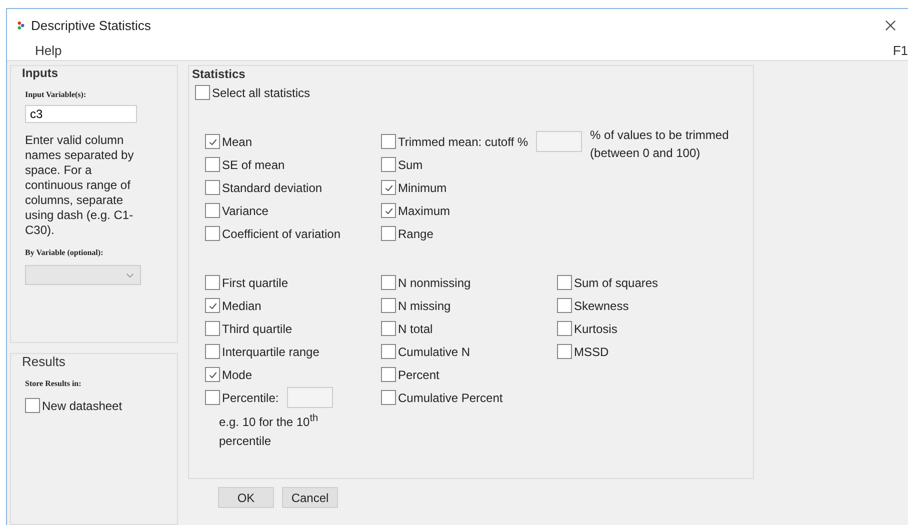 The height and width of the screenshot is (525, 908). Describe the element at coordinates (419, 375) in the screenshot. I see `checkbox-label: Percent` at that location.